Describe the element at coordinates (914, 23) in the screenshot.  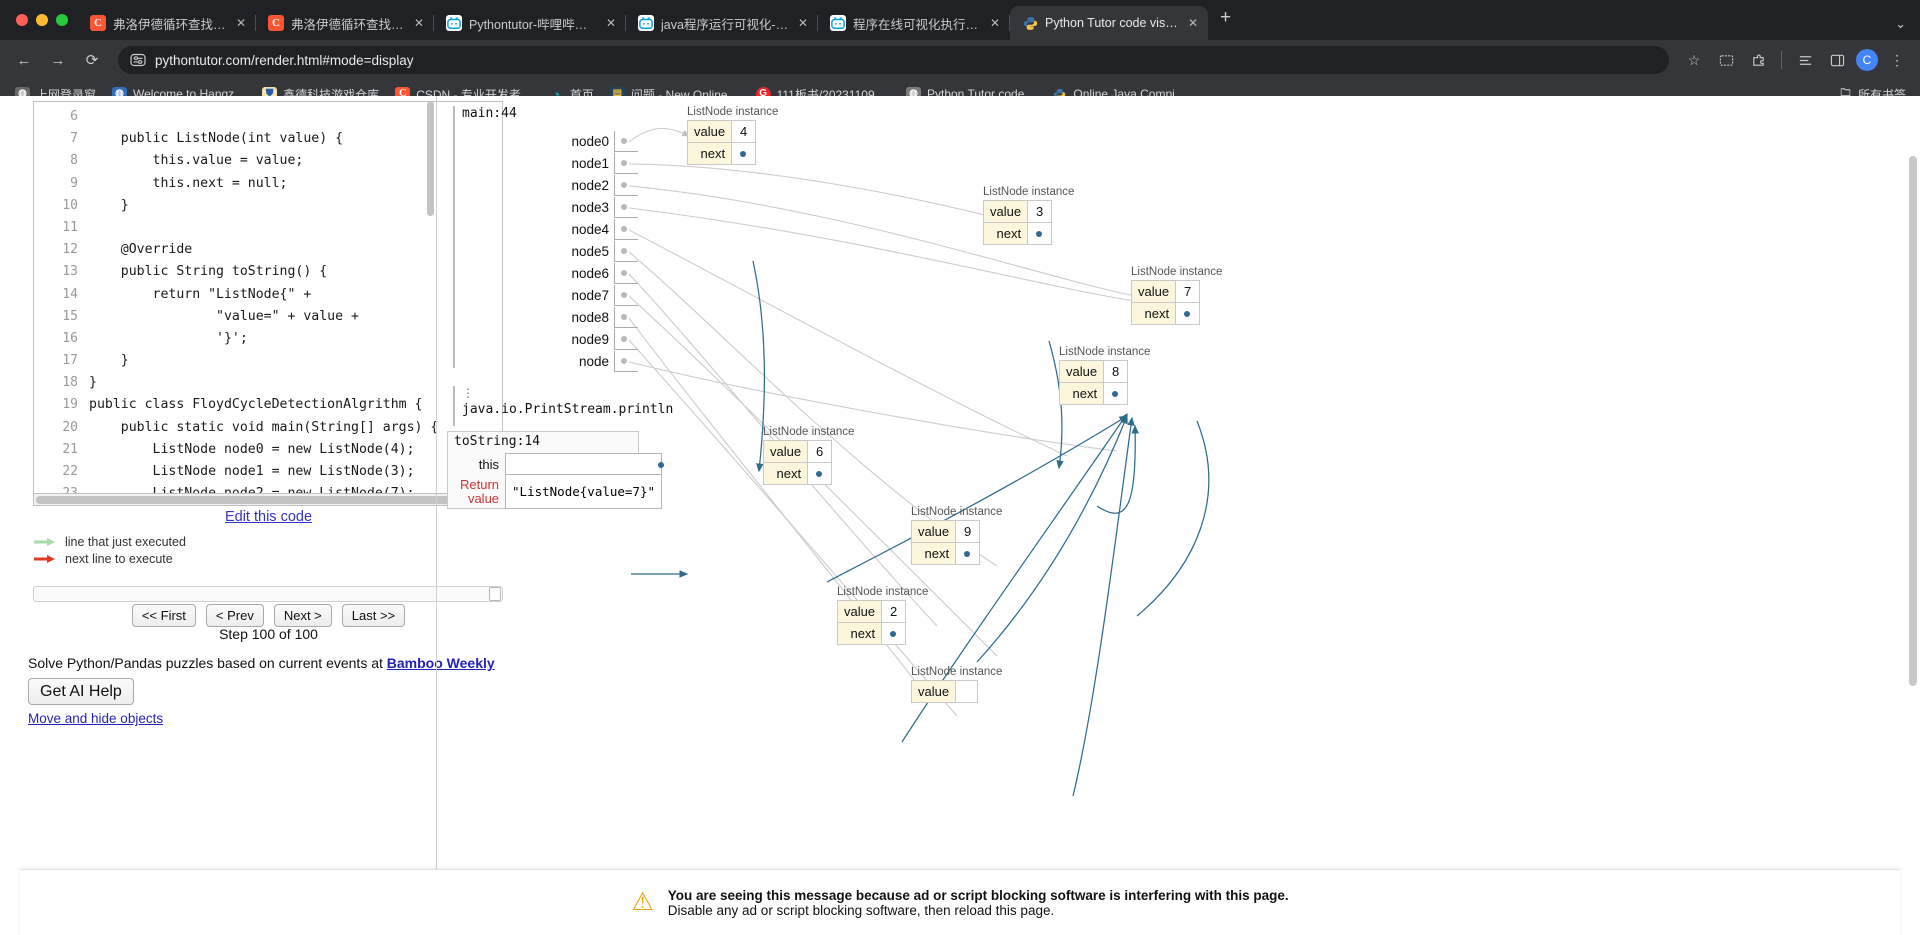
I see `browser-tab-5: 程序在线可视化执行，Python/J ✕` at that location.